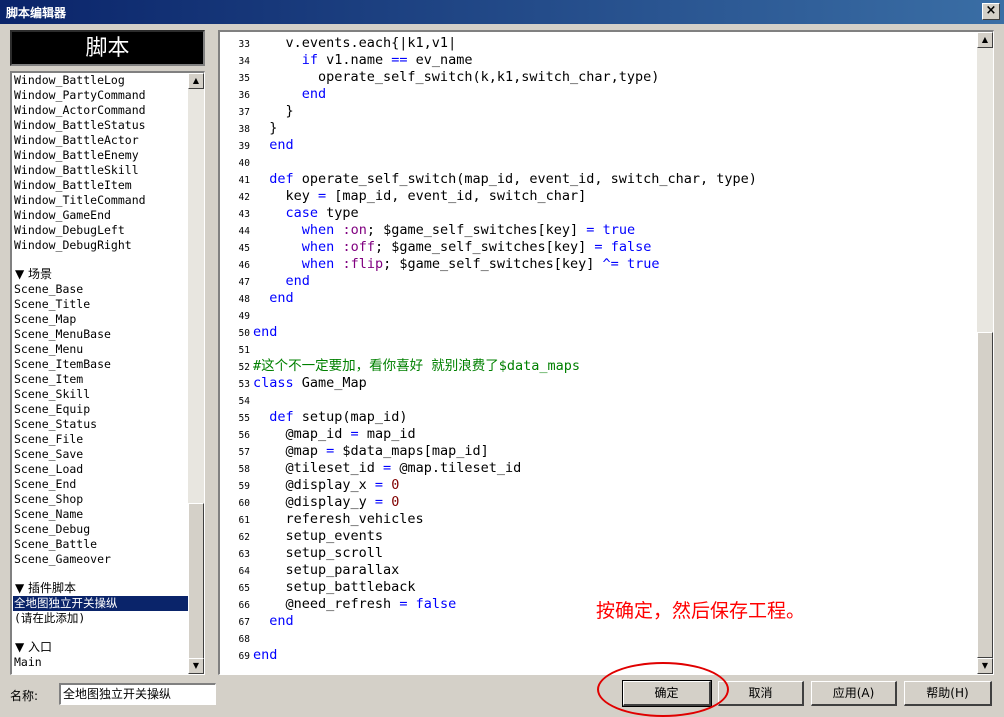 The image size is (1004, 717). What do you see at coordinates (310, 60) in the screenshot?
I see `code-token: if` at bounding box center [310, 60].